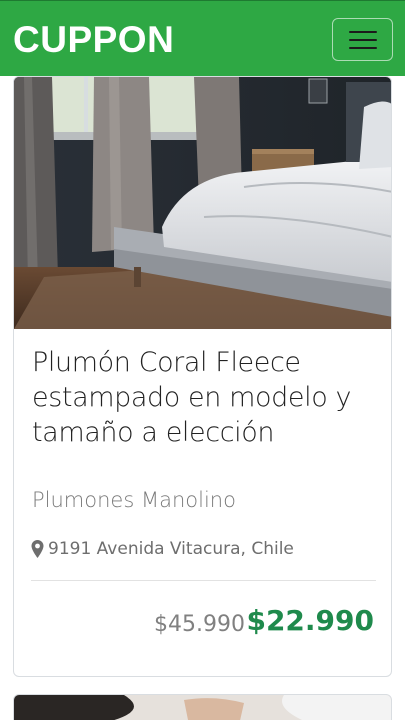 This screenshot has height=720, width=405. Describe the element at coordinates (199, 624) in the screenshot. I see `original-price: $45.990` at that location.